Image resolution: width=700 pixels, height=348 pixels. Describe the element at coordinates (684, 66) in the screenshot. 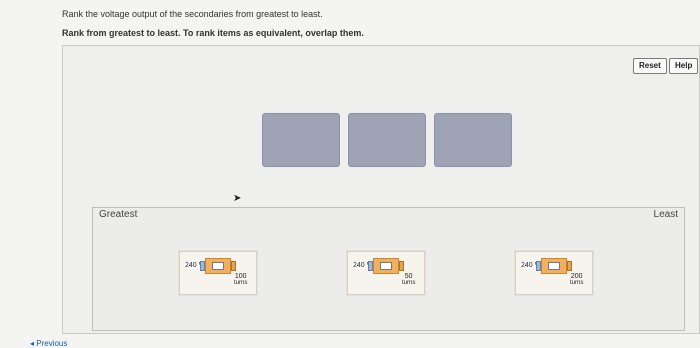

I see `help-button: Help` at that location.